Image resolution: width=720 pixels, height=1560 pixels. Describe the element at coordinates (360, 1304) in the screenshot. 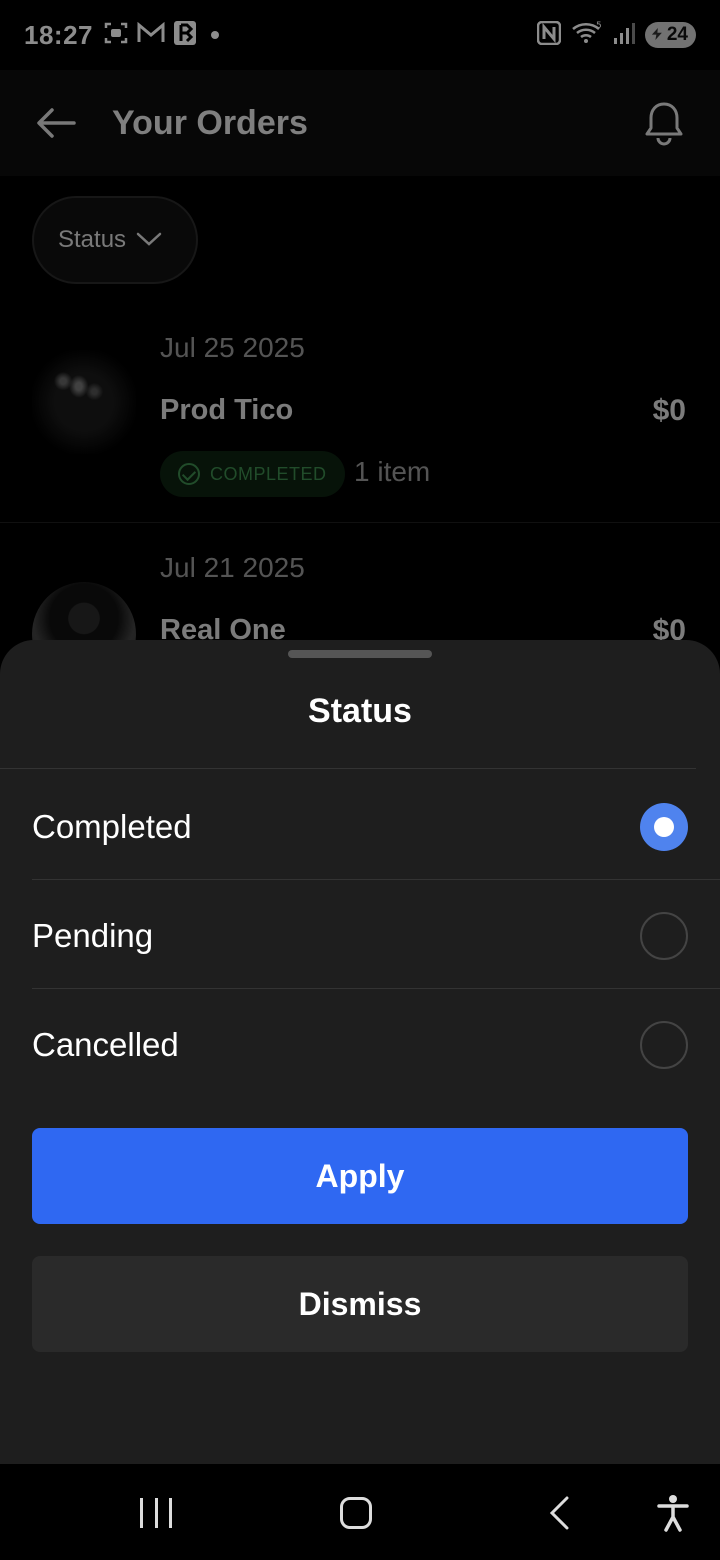

I see `dismiss-button: Dismiss` at that location.